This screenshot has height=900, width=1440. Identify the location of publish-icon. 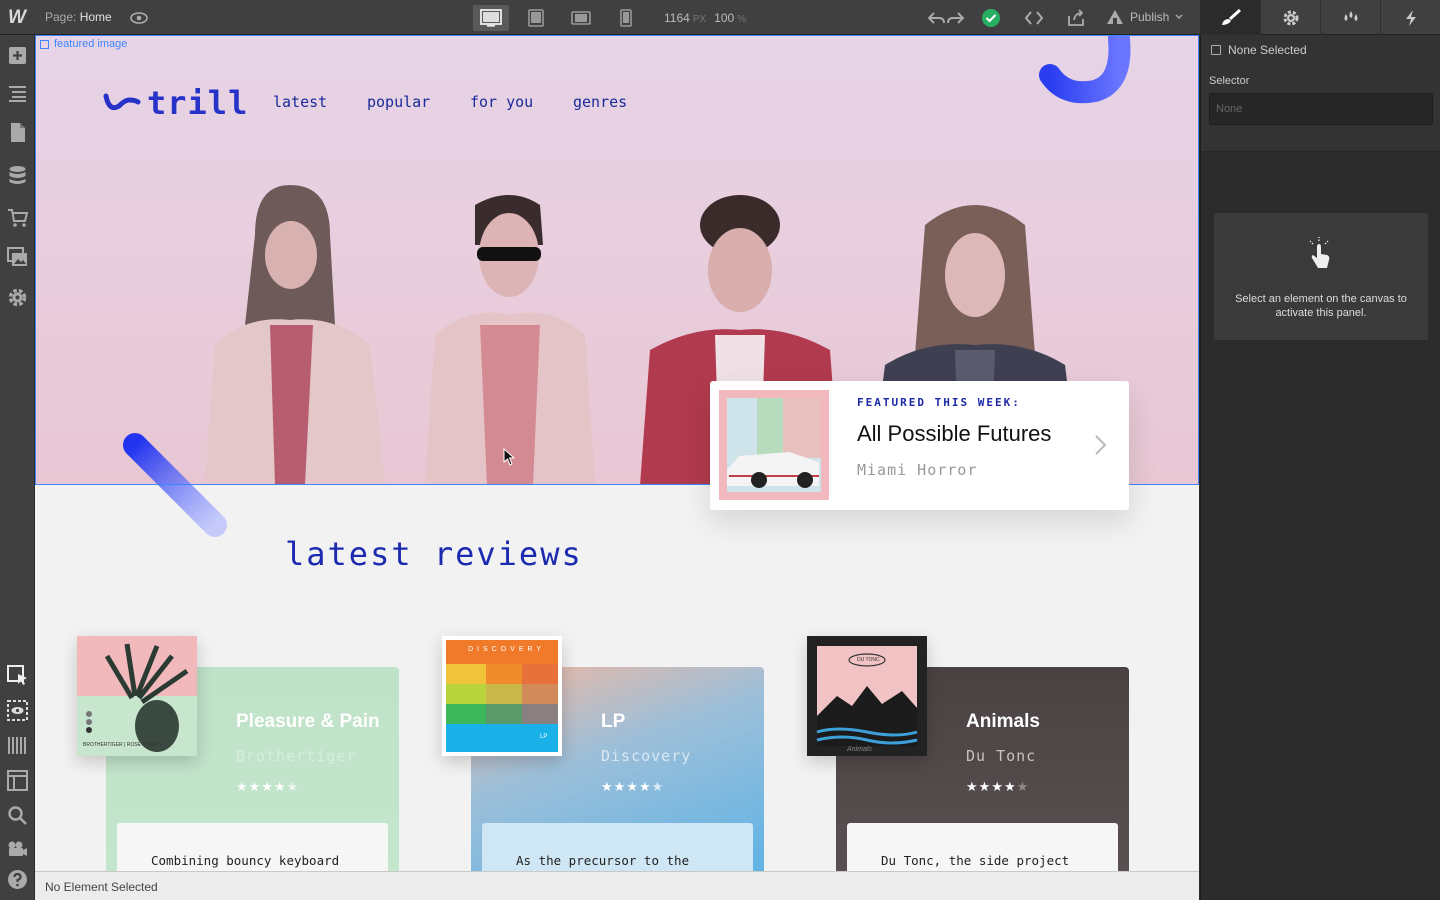
(1115, 17).